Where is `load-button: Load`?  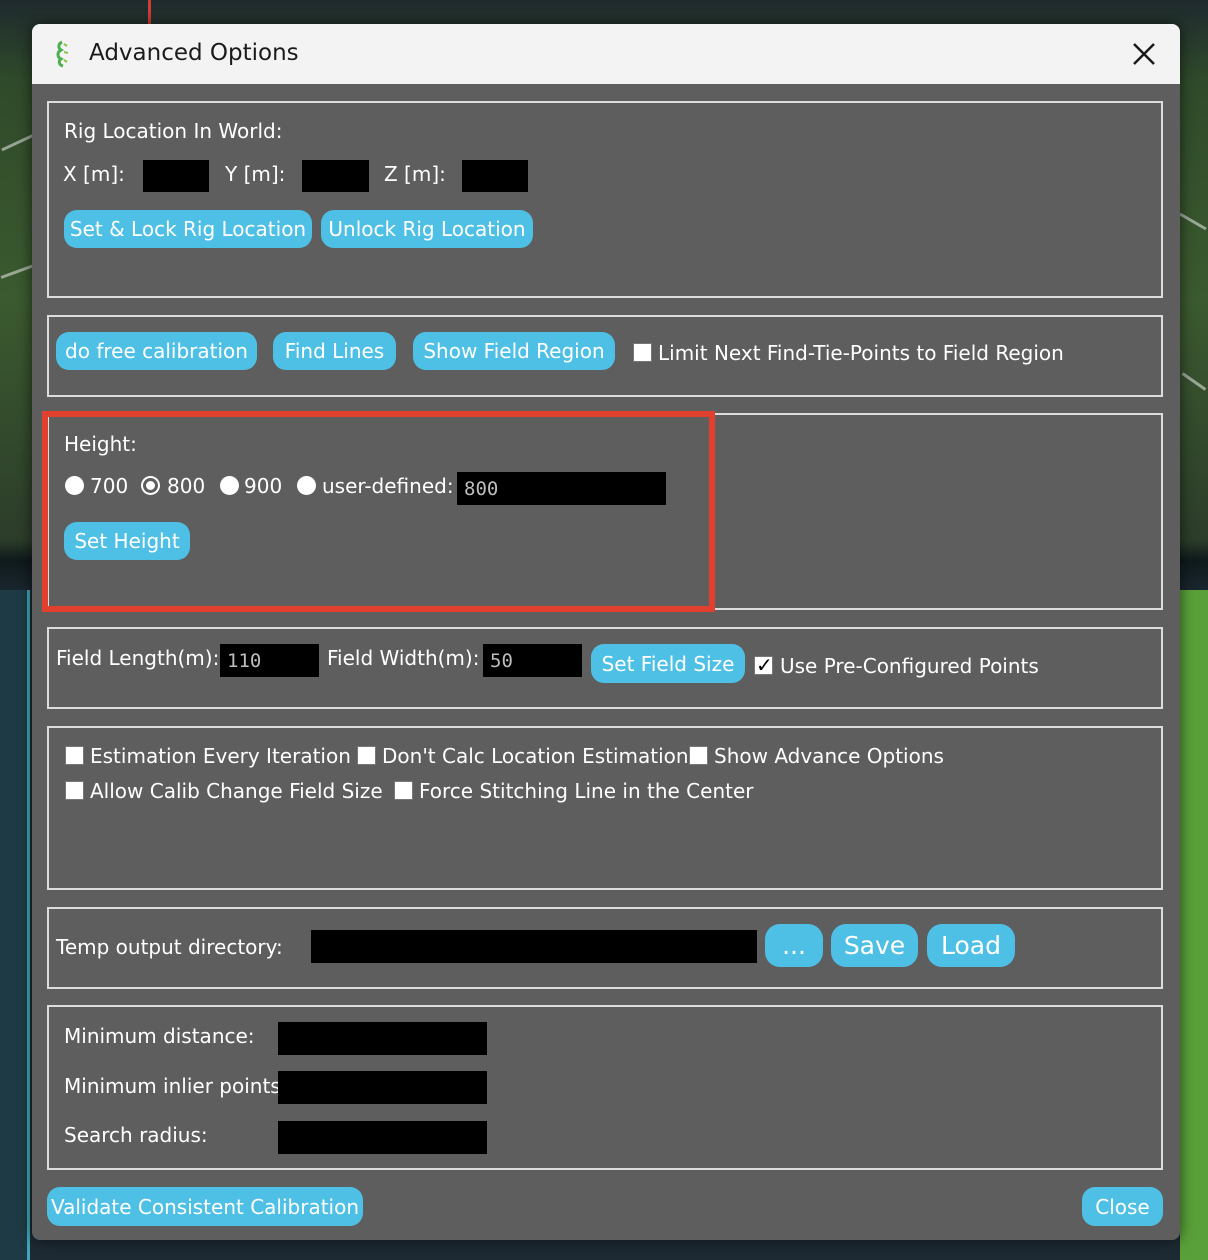 load-button: Load is located at coordinates (971, 945).